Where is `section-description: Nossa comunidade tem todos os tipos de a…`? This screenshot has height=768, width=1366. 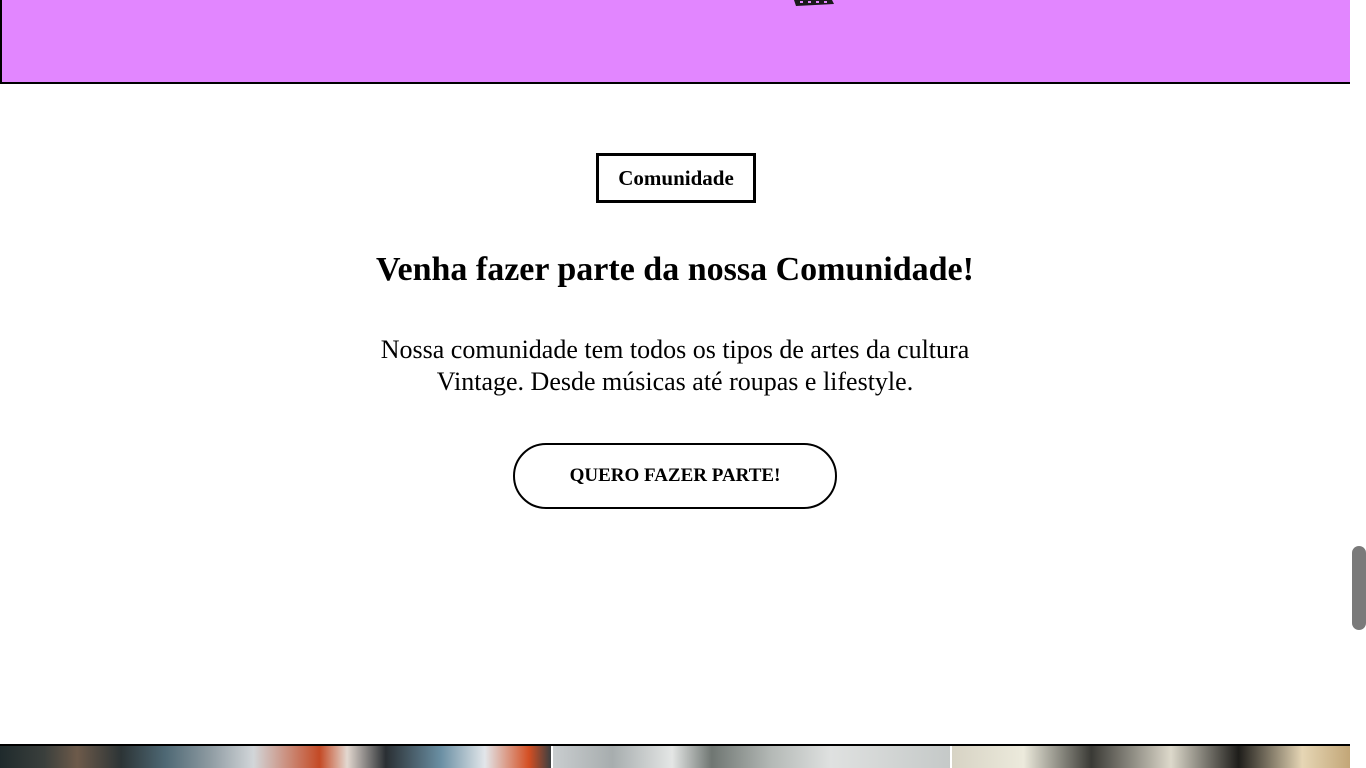
section-description: Nossa comunidade tem todos os tipos de a… is located at coordinates (675, 365).